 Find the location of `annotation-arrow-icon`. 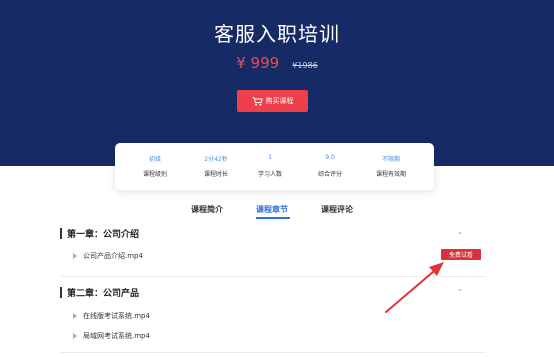

annotation-arrow-icon is located at coordinates (414, 287).